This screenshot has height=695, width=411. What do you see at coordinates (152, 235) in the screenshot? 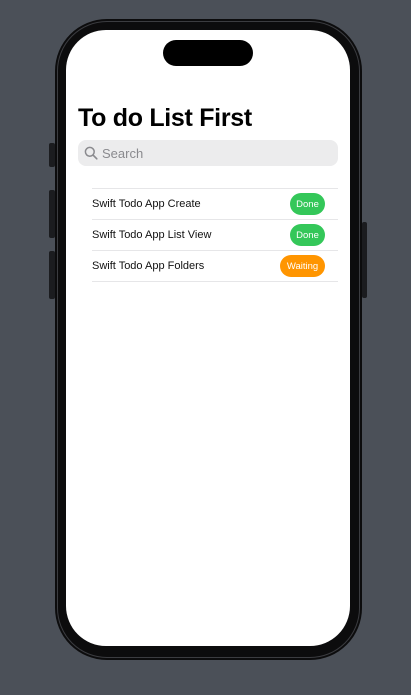
I see `todo-title: Swift Todo App List View` at bounding box center [152, 235].